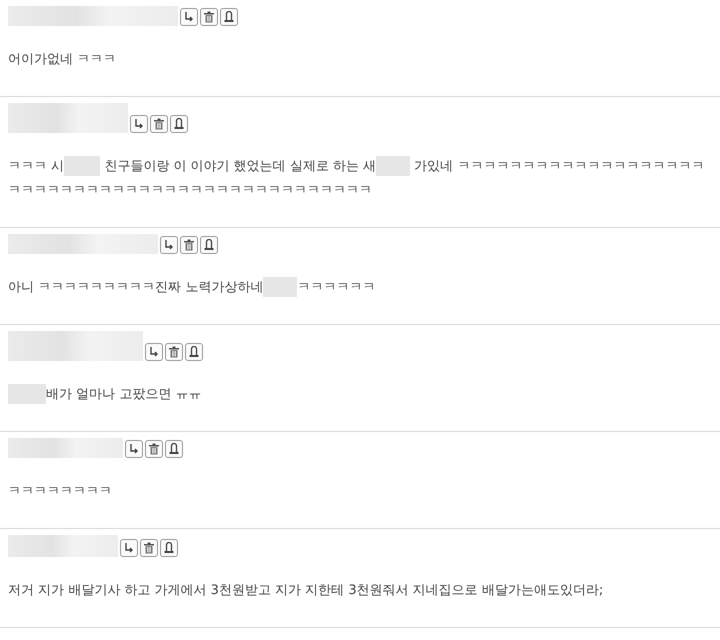  I want to click on comment-text: ㅋㅋㅋㅋㅋㅋㅋㅋ, so click(60, 491).